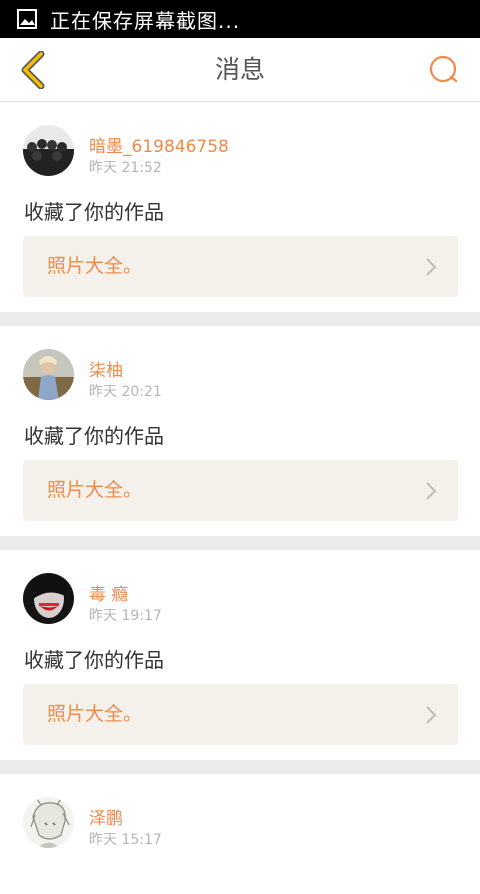 The height and width of the screenshot is (894, 480). I want to click on app-bar: 消息, so click(240, 70).